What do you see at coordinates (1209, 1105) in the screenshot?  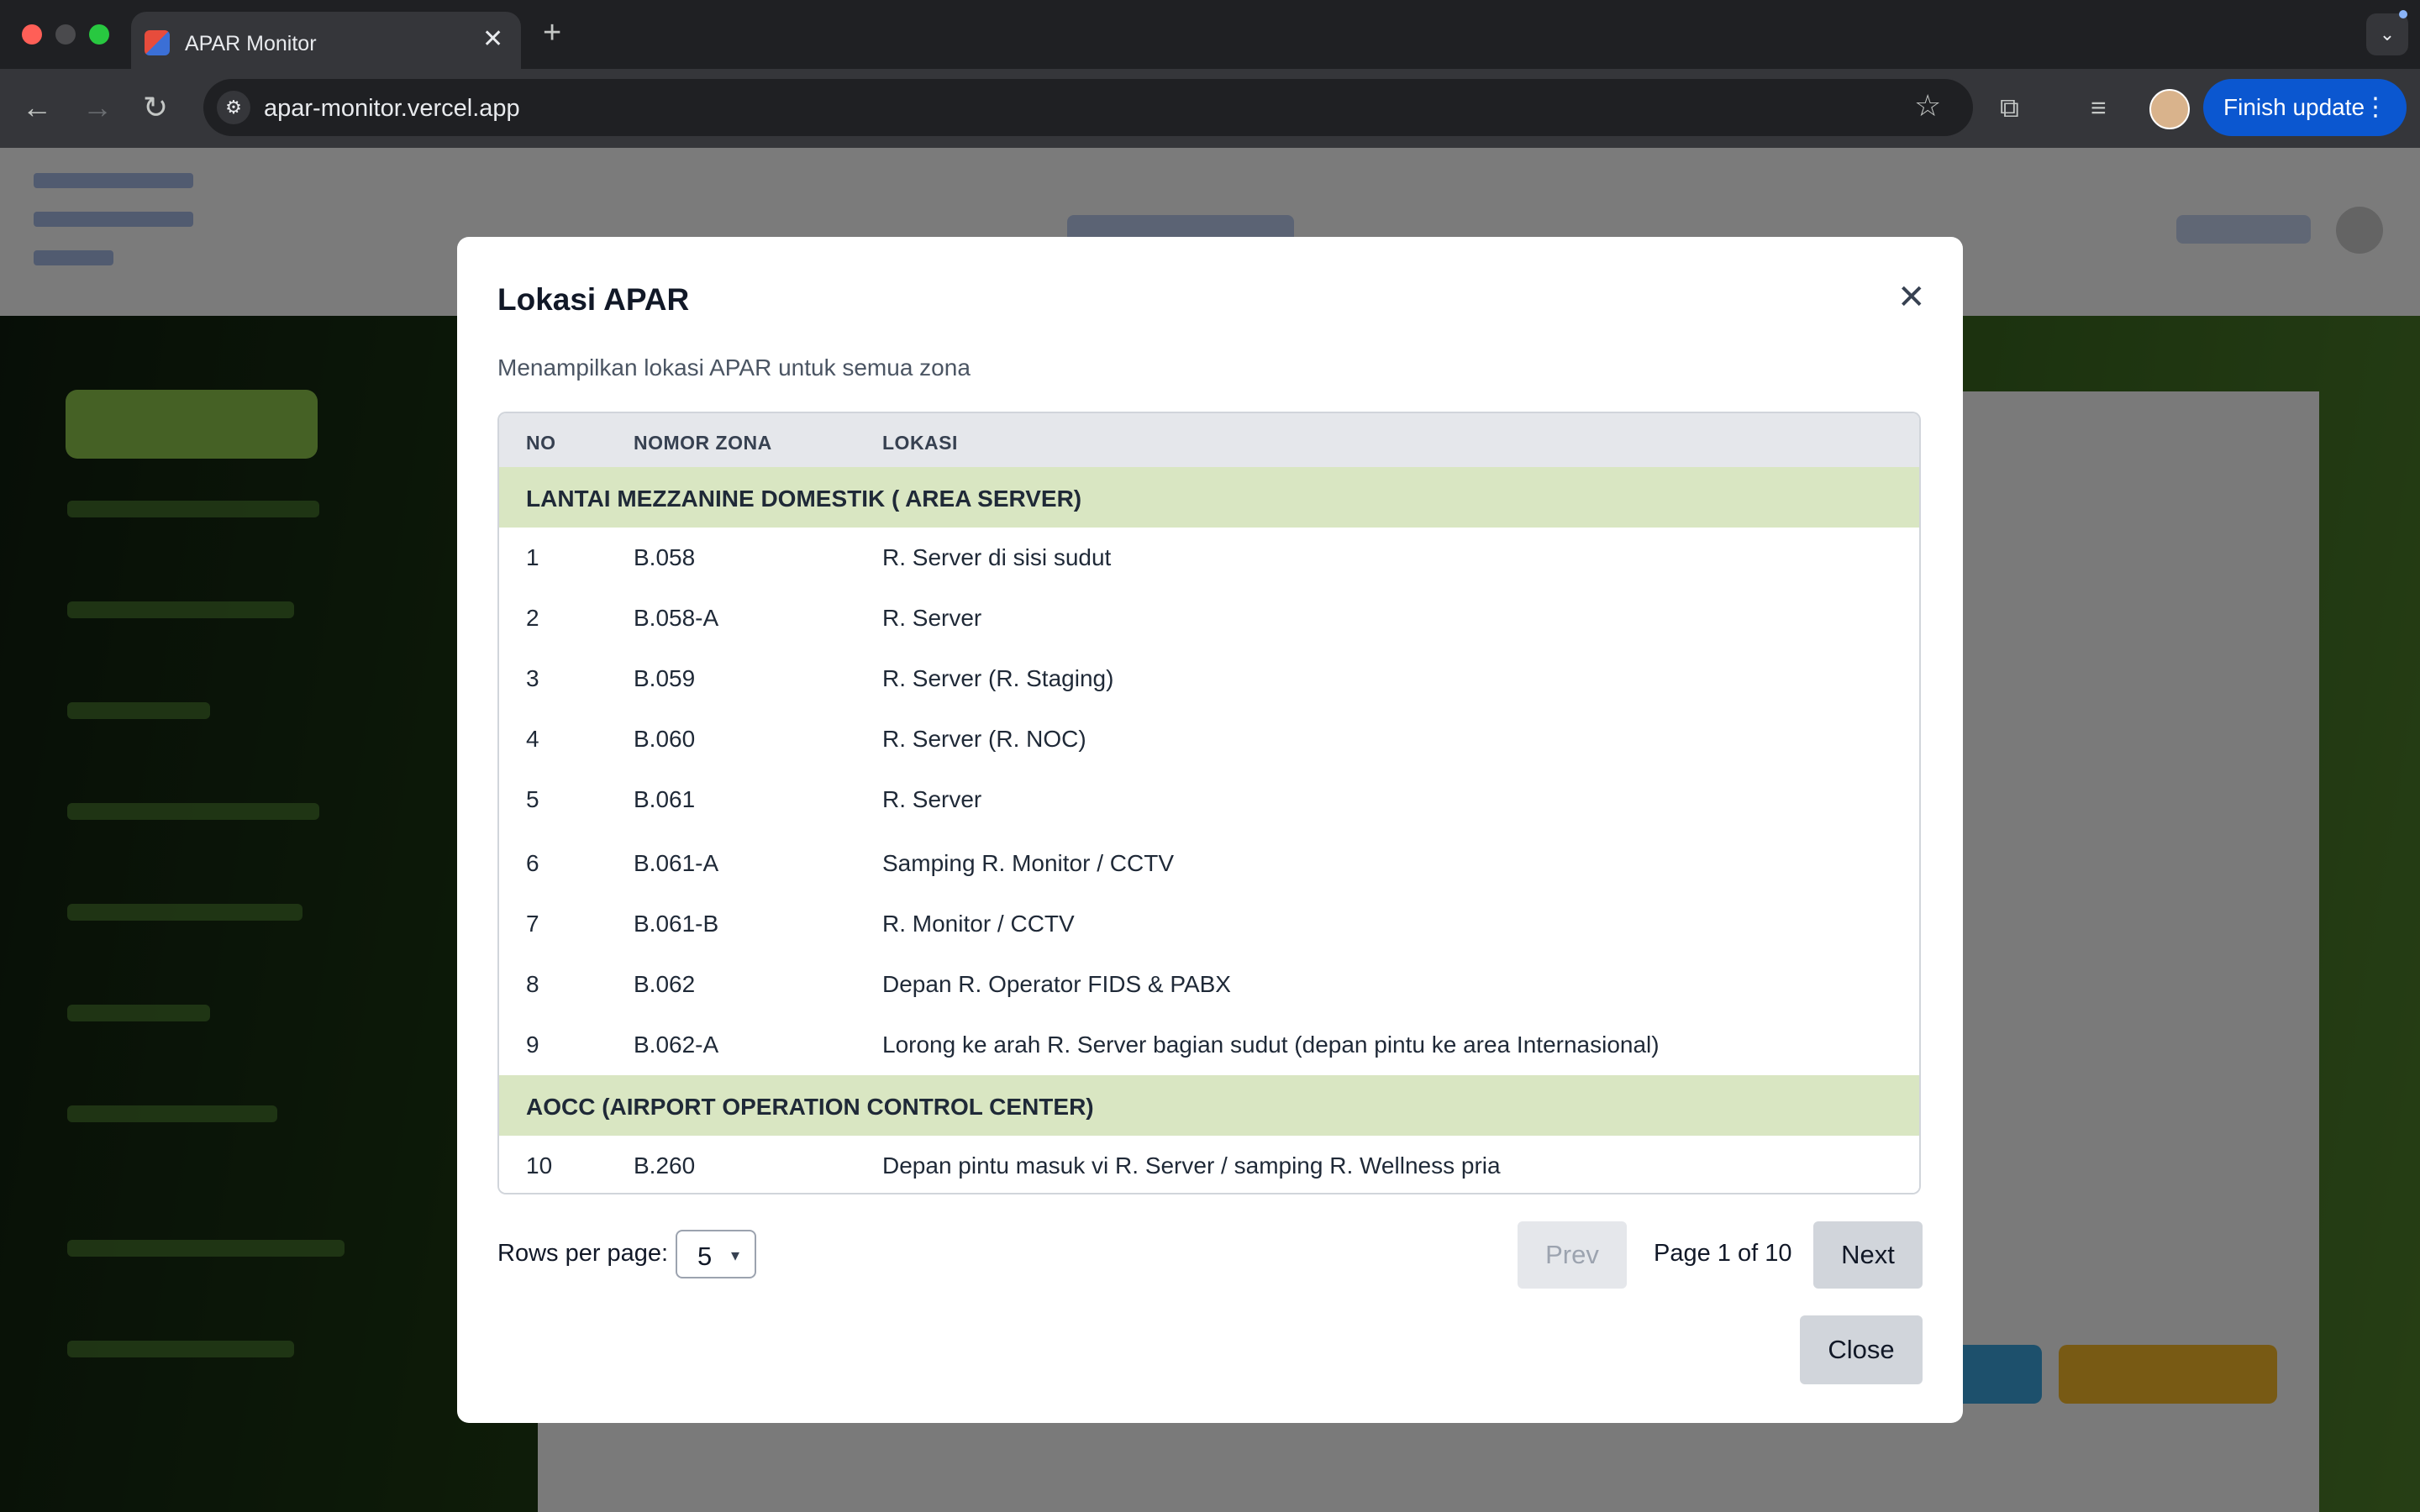 I see `group-row: AOCC (AIRPORT OPERATION CONTROL CENTER)` at bounding box center [1209, 1105].